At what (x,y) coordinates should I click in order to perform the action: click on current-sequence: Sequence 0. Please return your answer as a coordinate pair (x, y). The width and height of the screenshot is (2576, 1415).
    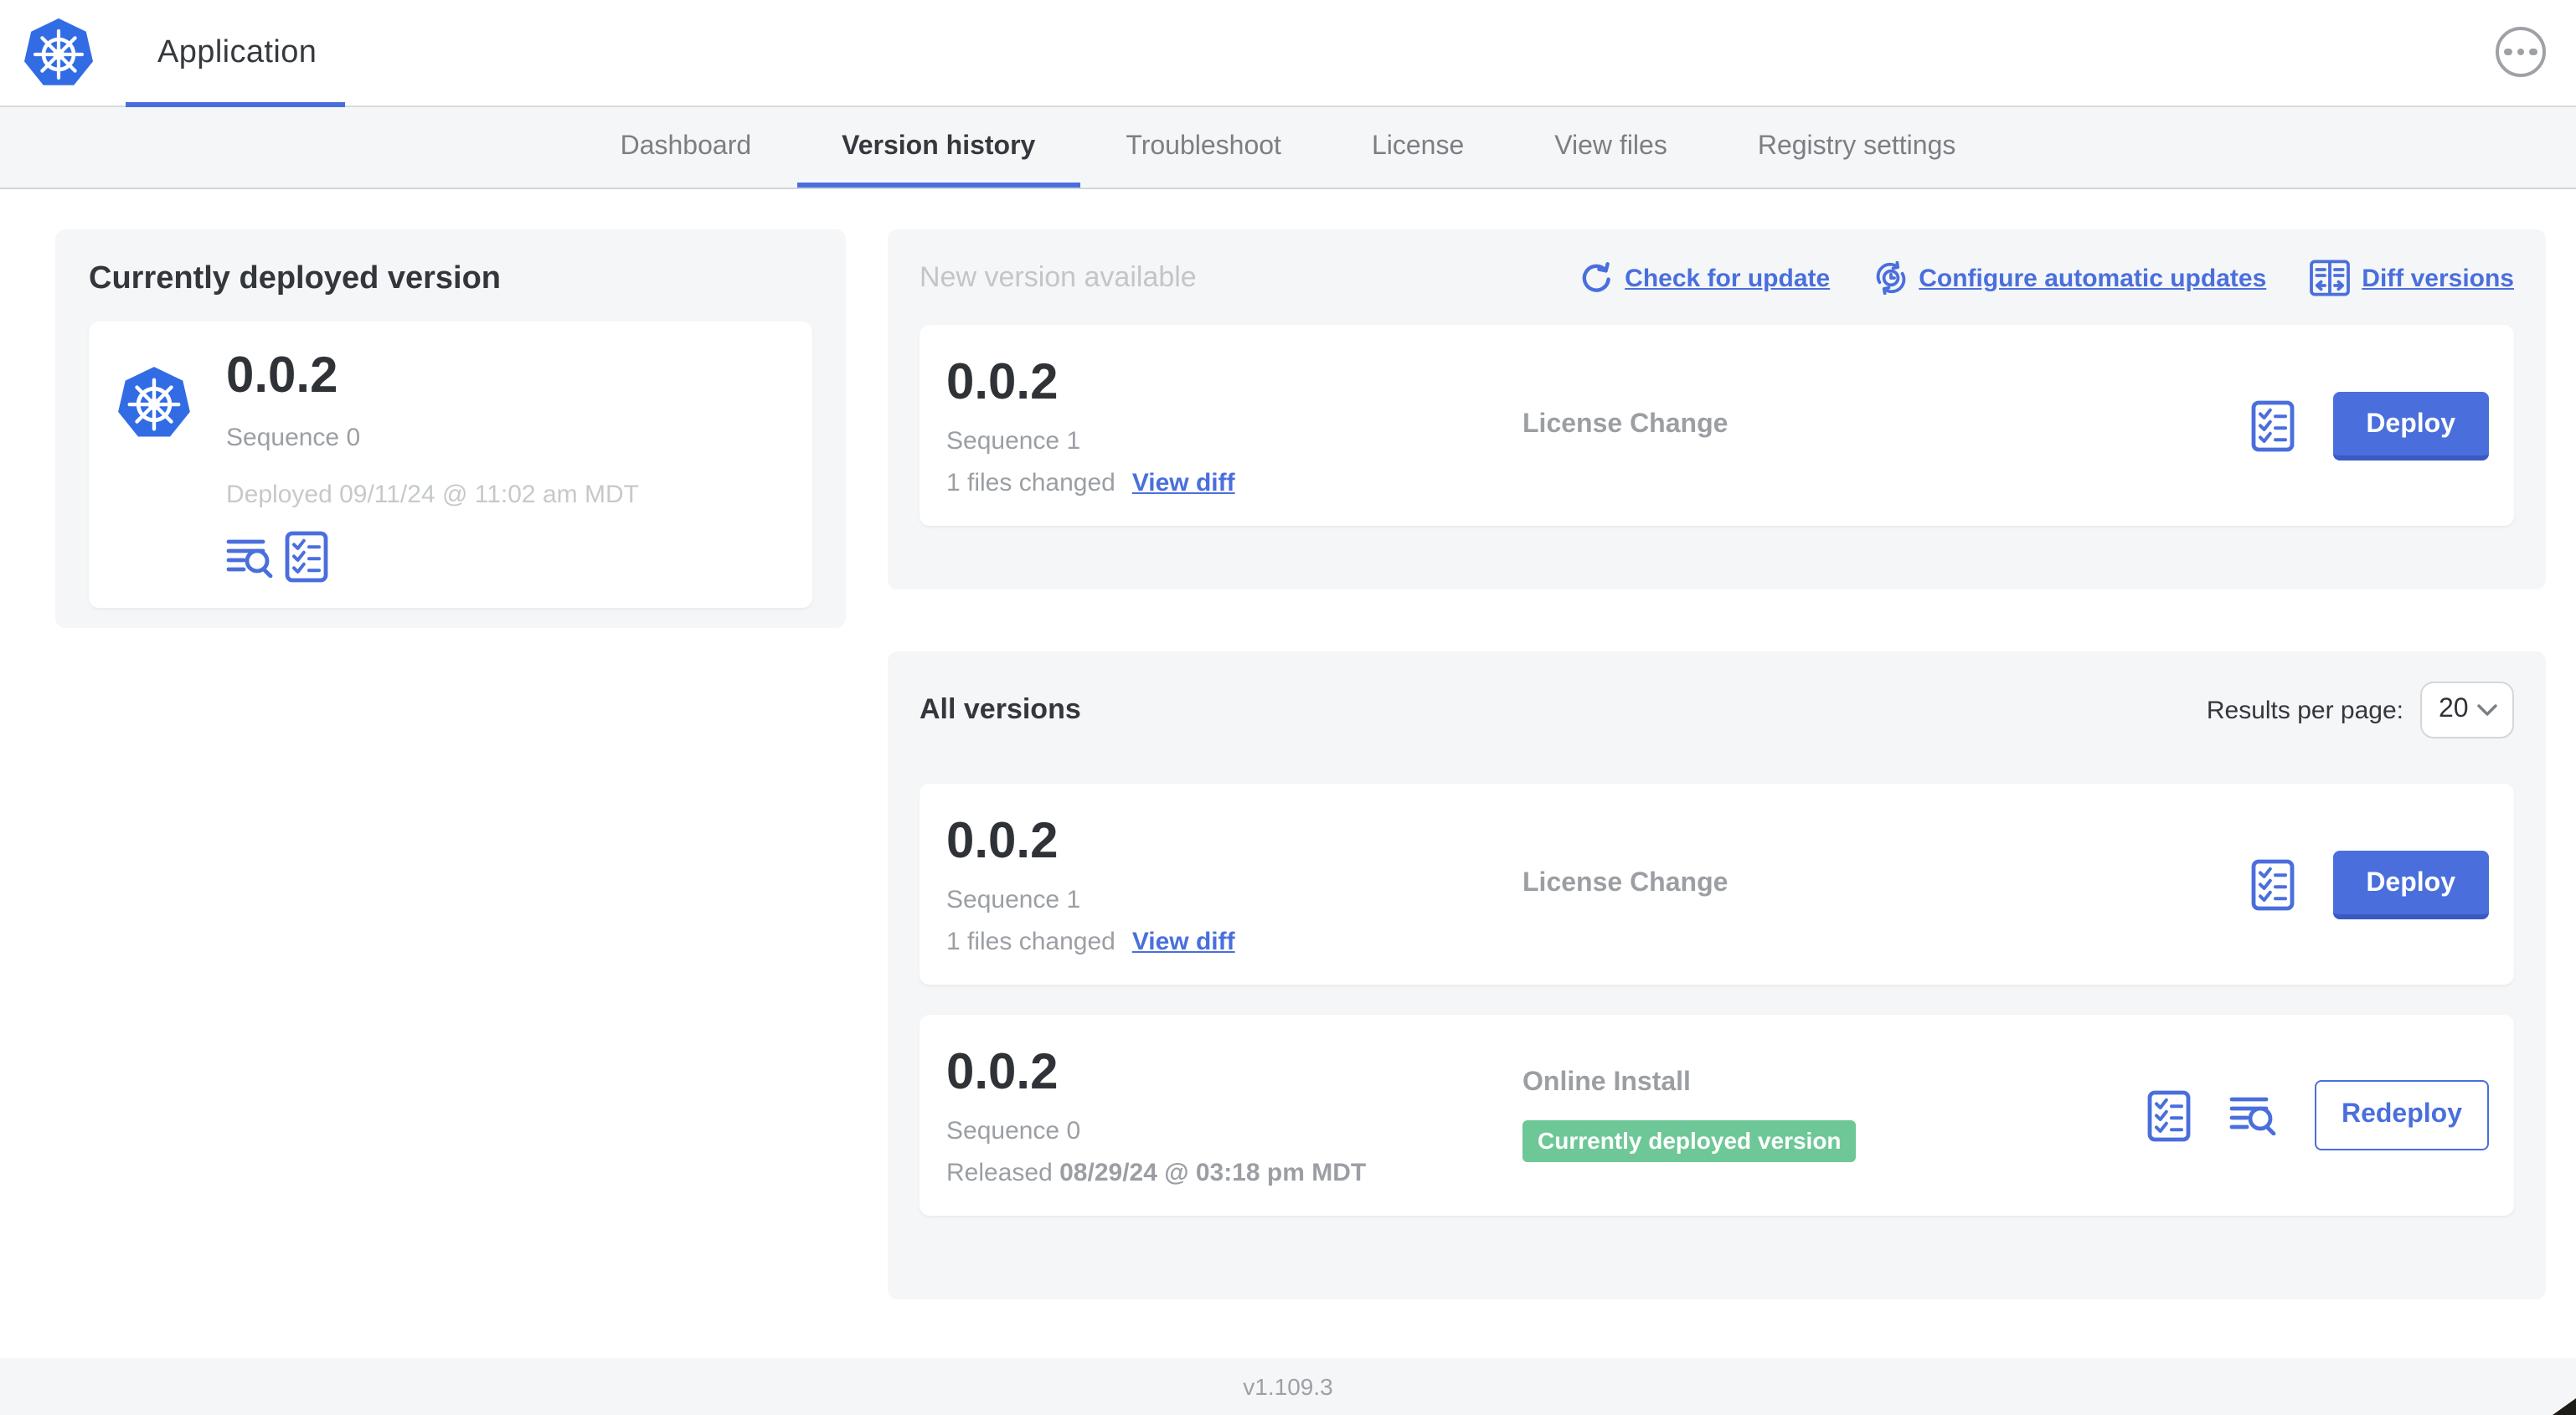
    Looking at the image, I should click on (293, 438).